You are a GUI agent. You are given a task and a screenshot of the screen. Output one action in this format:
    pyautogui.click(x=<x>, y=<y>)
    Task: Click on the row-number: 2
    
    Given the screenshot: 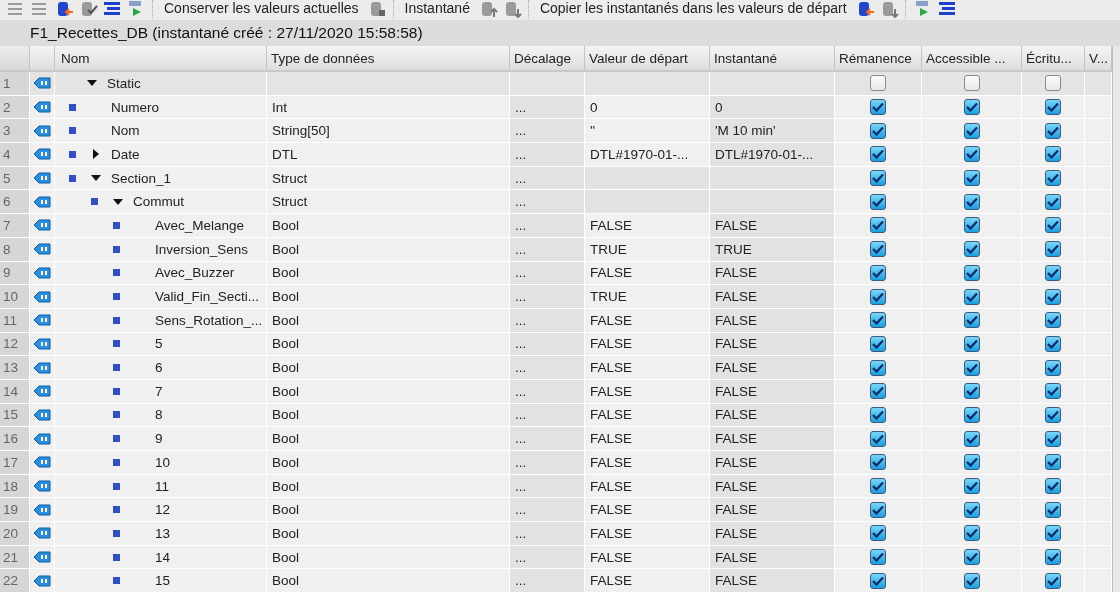 What is the action you would take?
    pyautogui.click(x=15, y=107)
    